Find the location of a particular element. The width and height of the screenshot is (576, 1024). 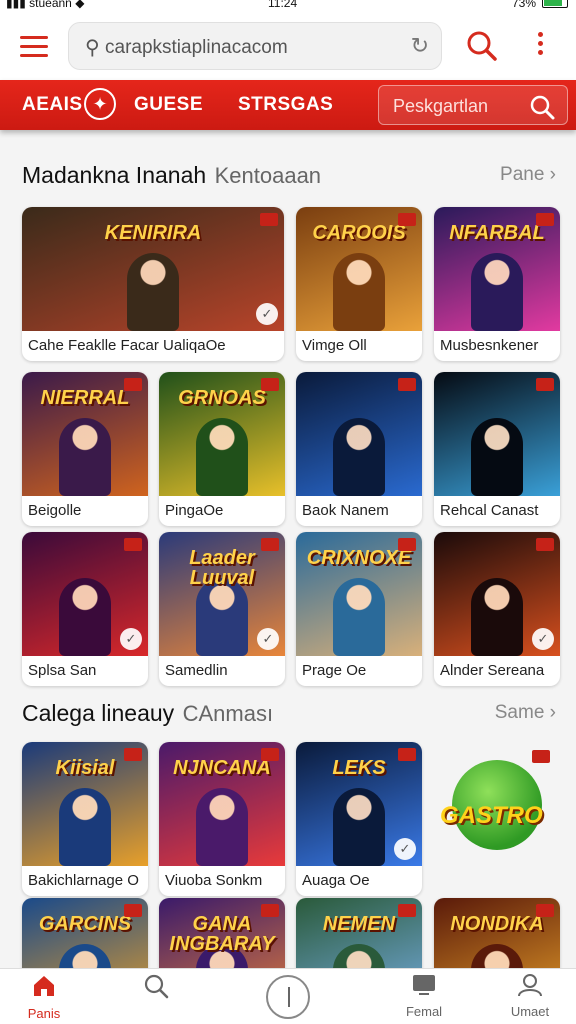

game-card: LEKS ✓ Auaga Oe is located at coordinates (359, 819).